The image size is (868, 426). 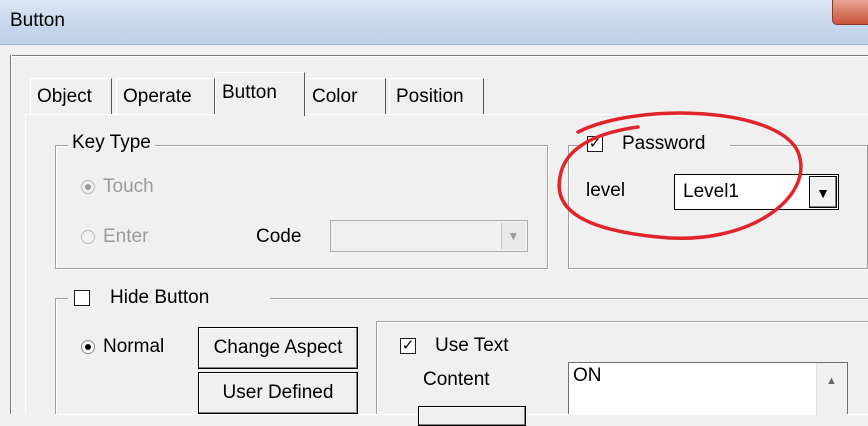 I want to click on dialog-frame-left-highlight, so click(x=11, y=234).